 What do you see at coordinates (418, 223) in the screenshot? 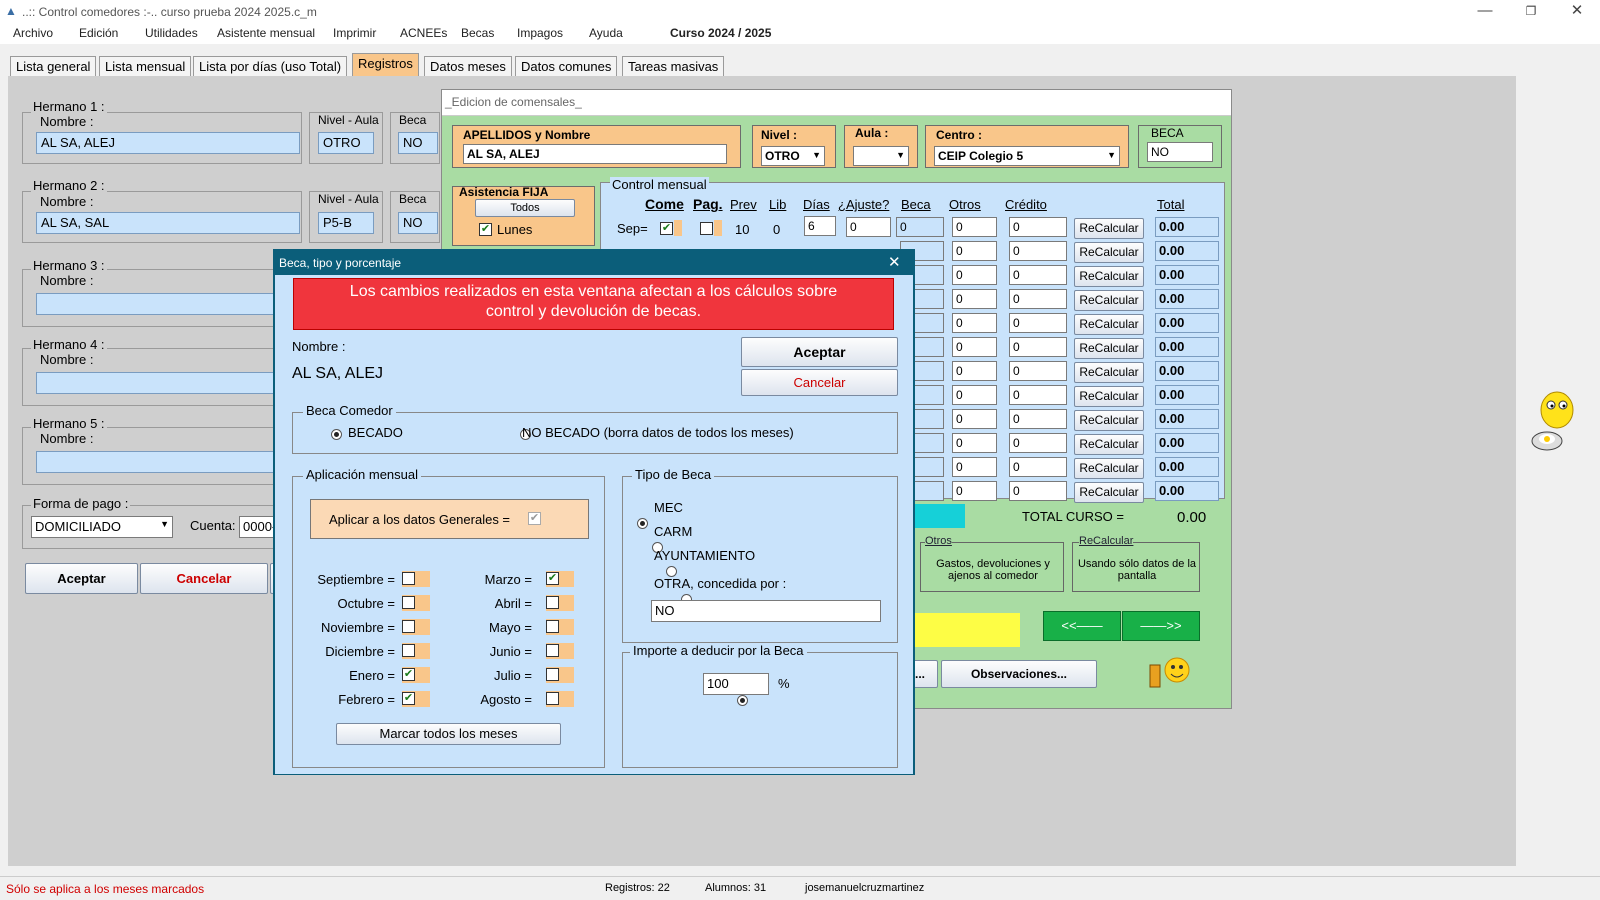
I see `hermano-2-beca-field: NO` at bounding box center [418, 223].